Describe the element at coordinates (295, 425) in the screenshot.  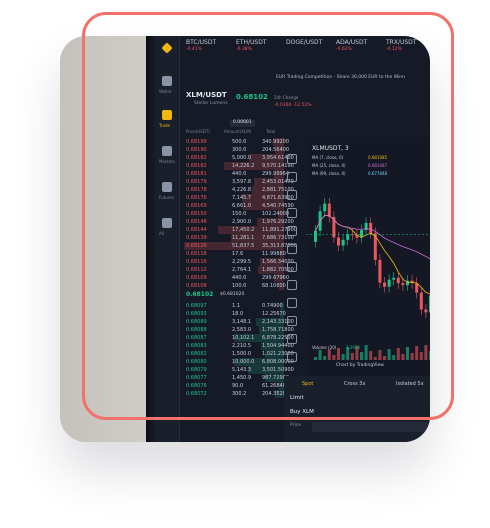
I see `price-label: Price` at that location.